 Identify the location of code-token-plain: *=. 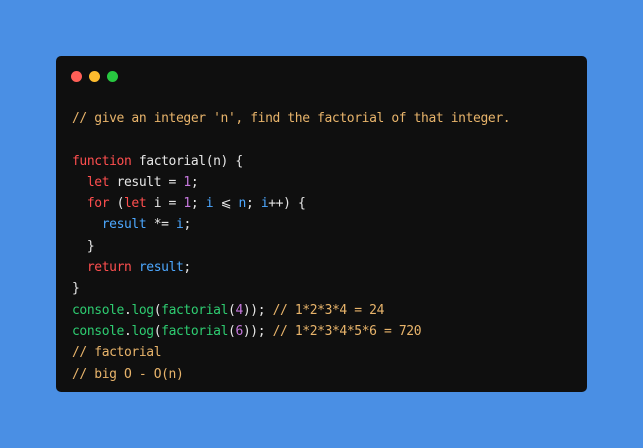
(161, 225).